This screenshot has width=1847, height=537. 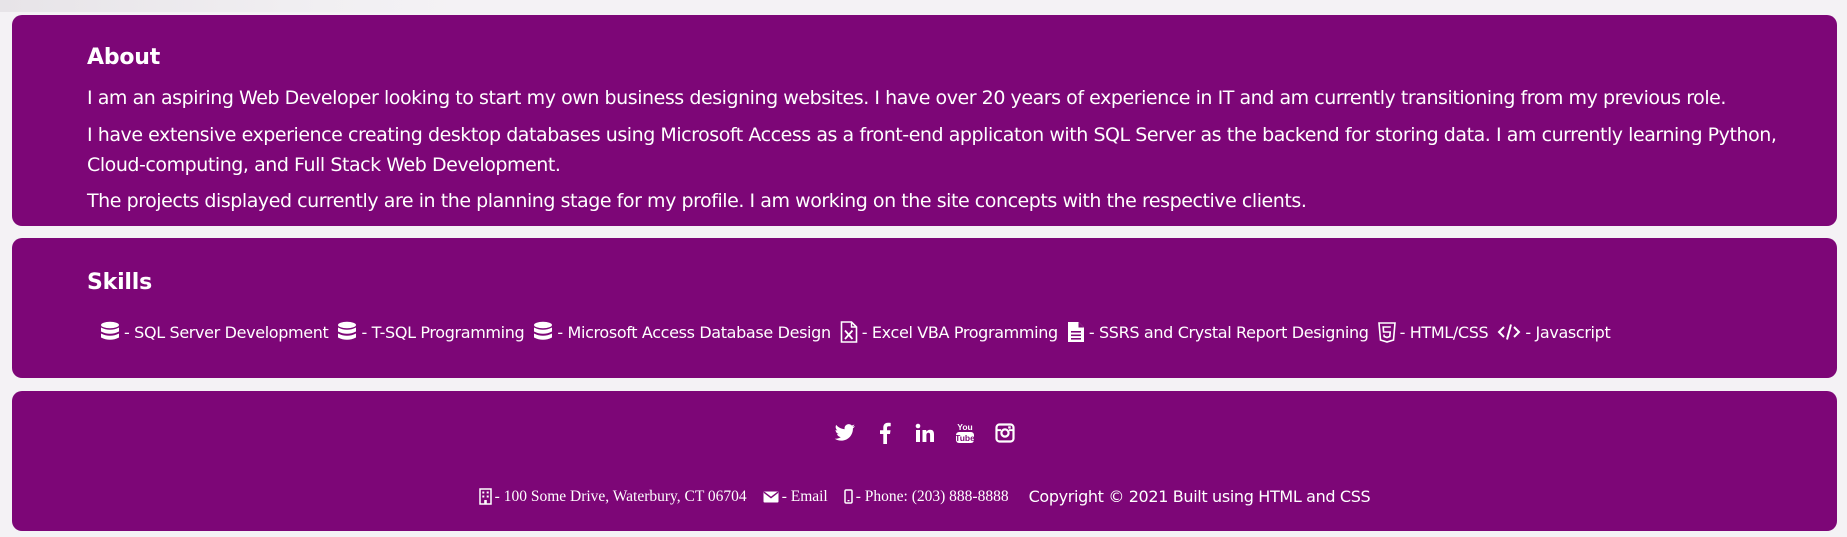 What do you see at coordinates (965, 438) in the screenshot?
I see `svg-text: Tube` at bounding box center [965, 438].